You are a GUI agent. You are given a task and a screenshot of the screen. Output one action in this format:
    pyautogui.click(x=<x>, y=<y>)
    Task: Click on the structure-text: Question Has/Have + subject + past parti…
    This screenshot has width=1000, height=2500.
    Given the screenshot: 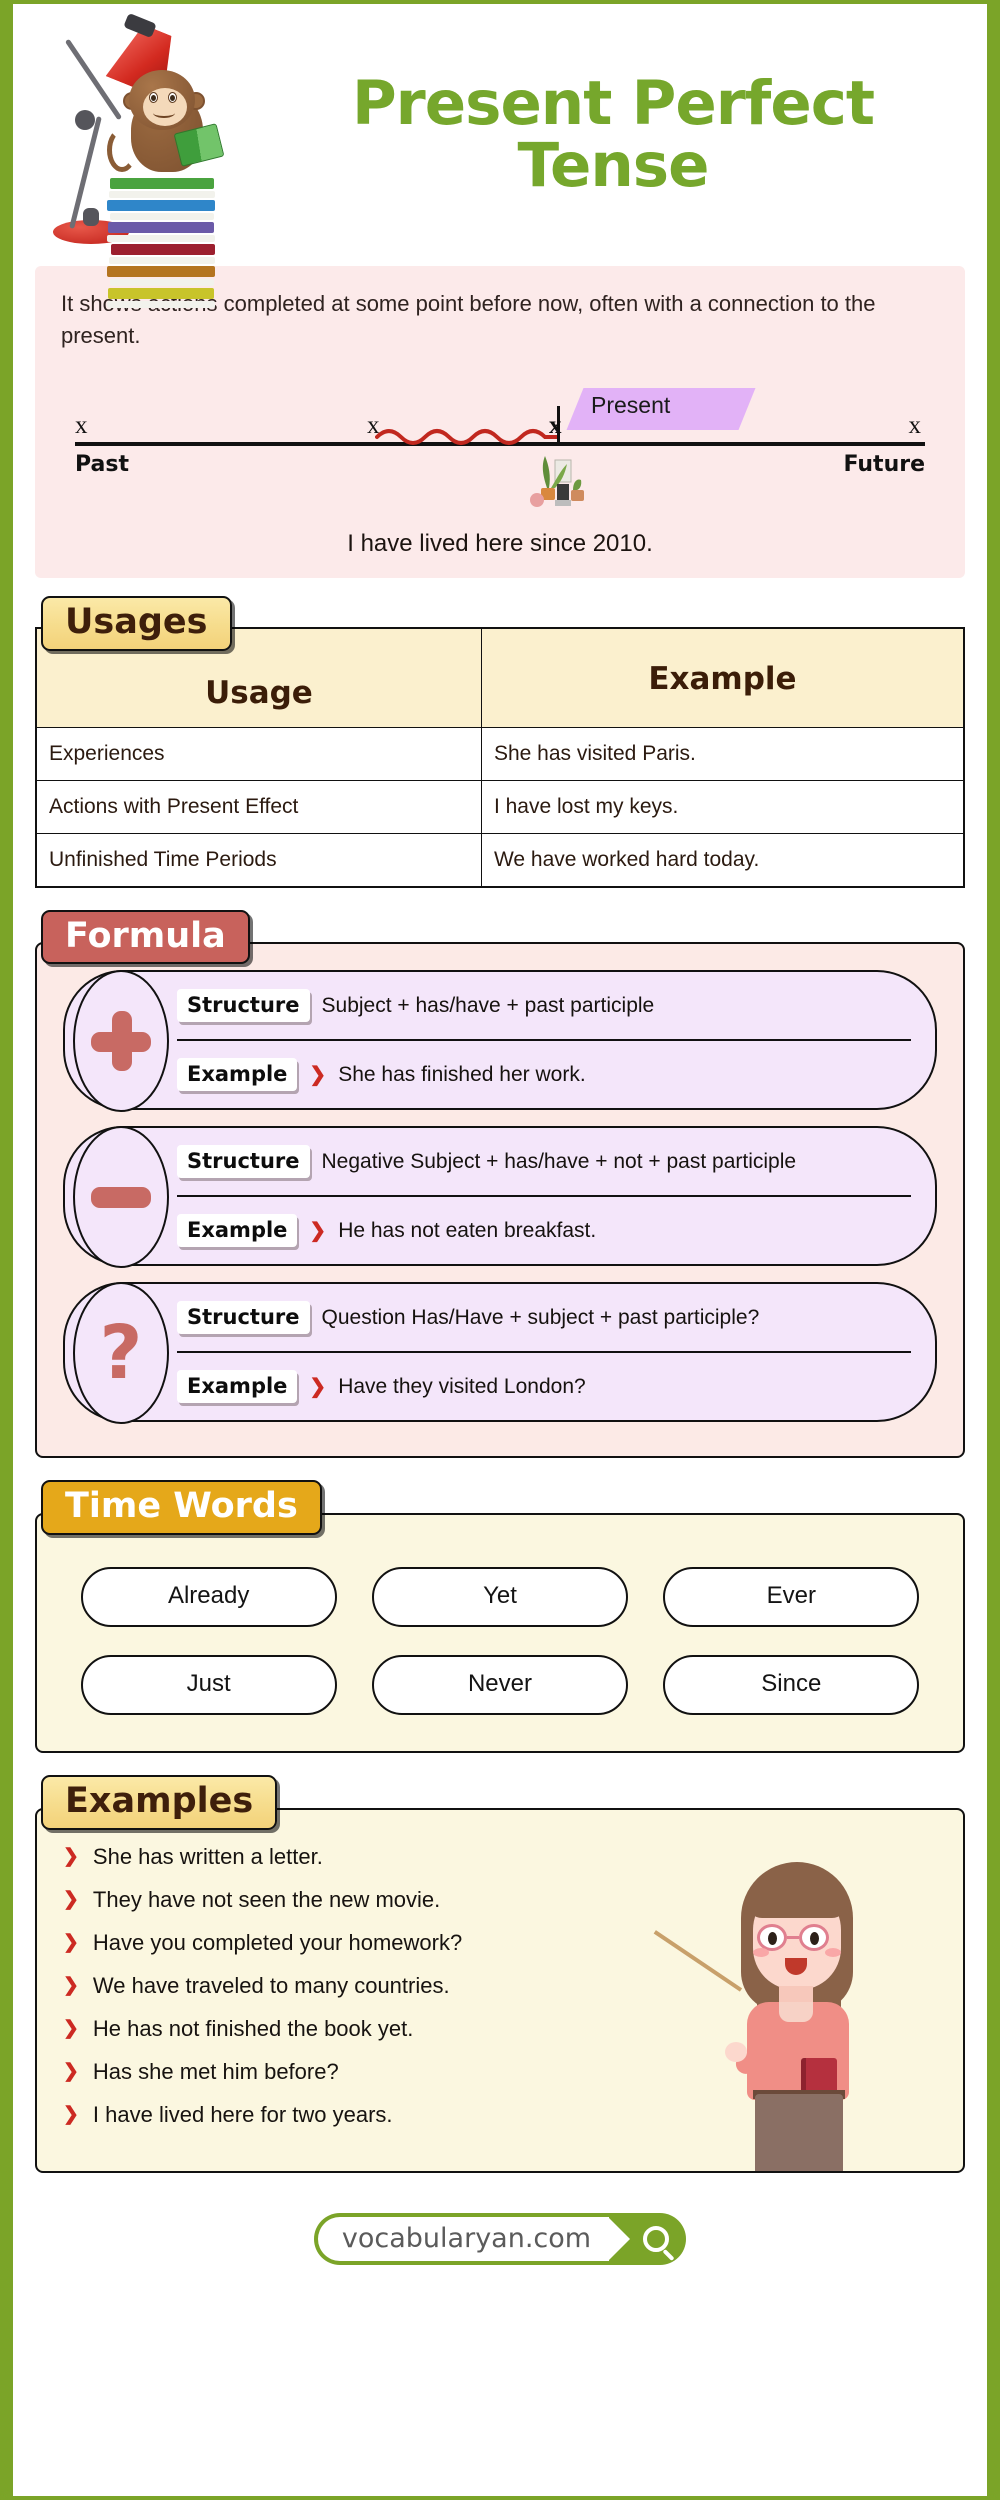 What is the action you would take?
    pyautogui.click(x=540, y=1317)
    